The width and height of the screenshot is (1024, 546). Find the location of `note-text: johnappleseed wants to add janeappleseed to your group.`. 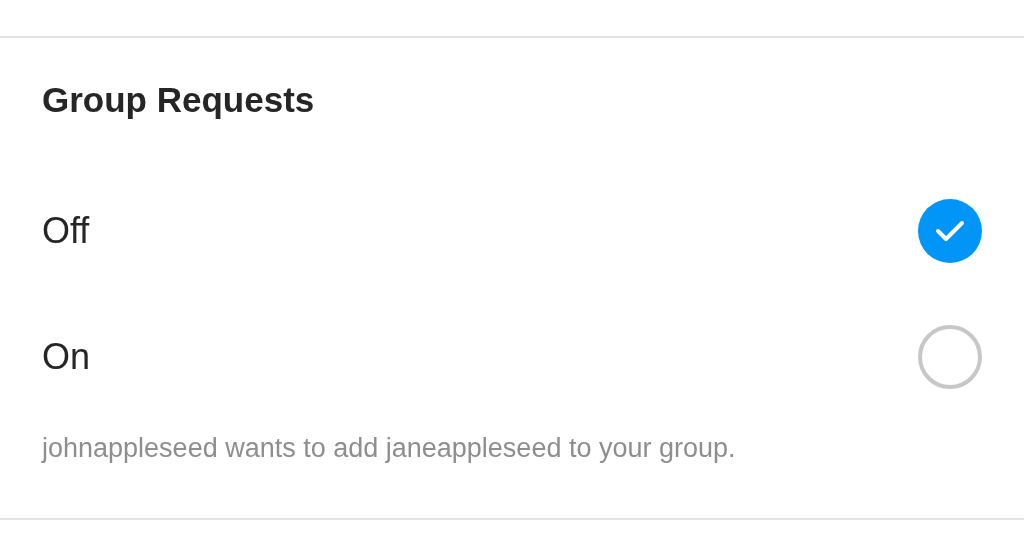

note-text: johnappleseed wants to add janeappleseed to your group. is located at coordinates (389, 448).